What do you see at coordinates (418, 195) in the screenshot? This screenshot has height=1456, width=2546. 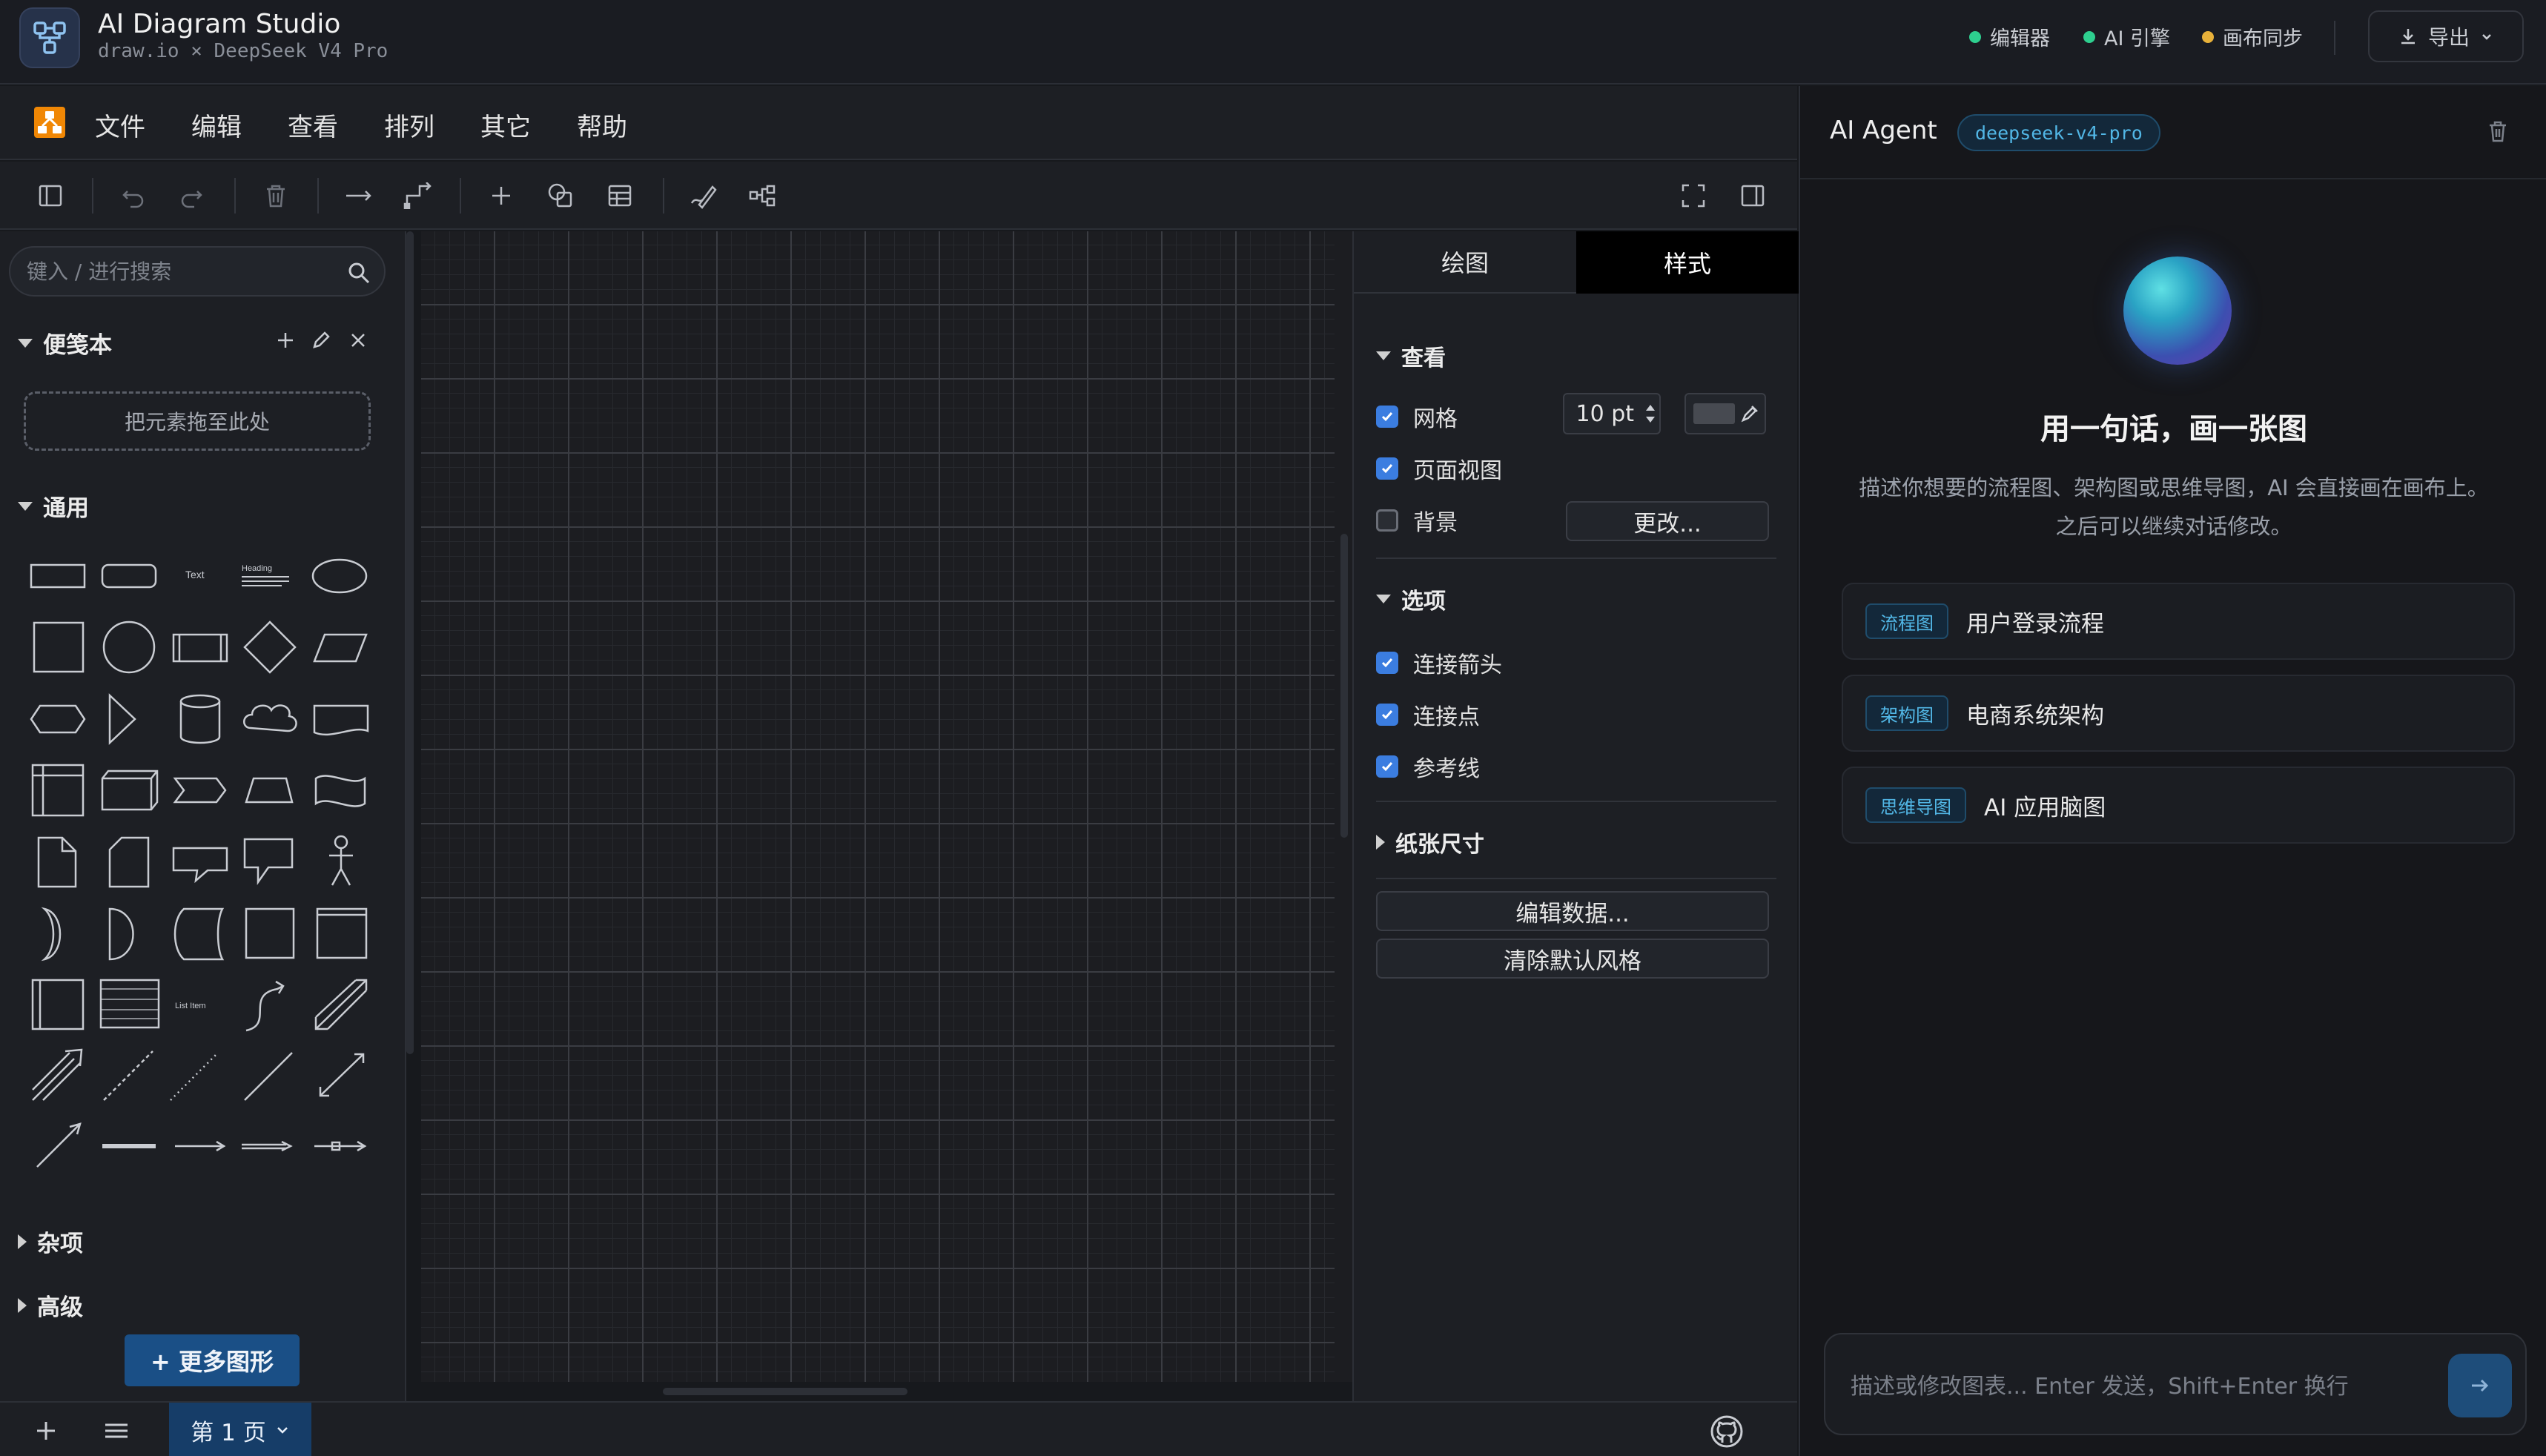 I see `waypoints-icon` at bounding box center [418, 195].